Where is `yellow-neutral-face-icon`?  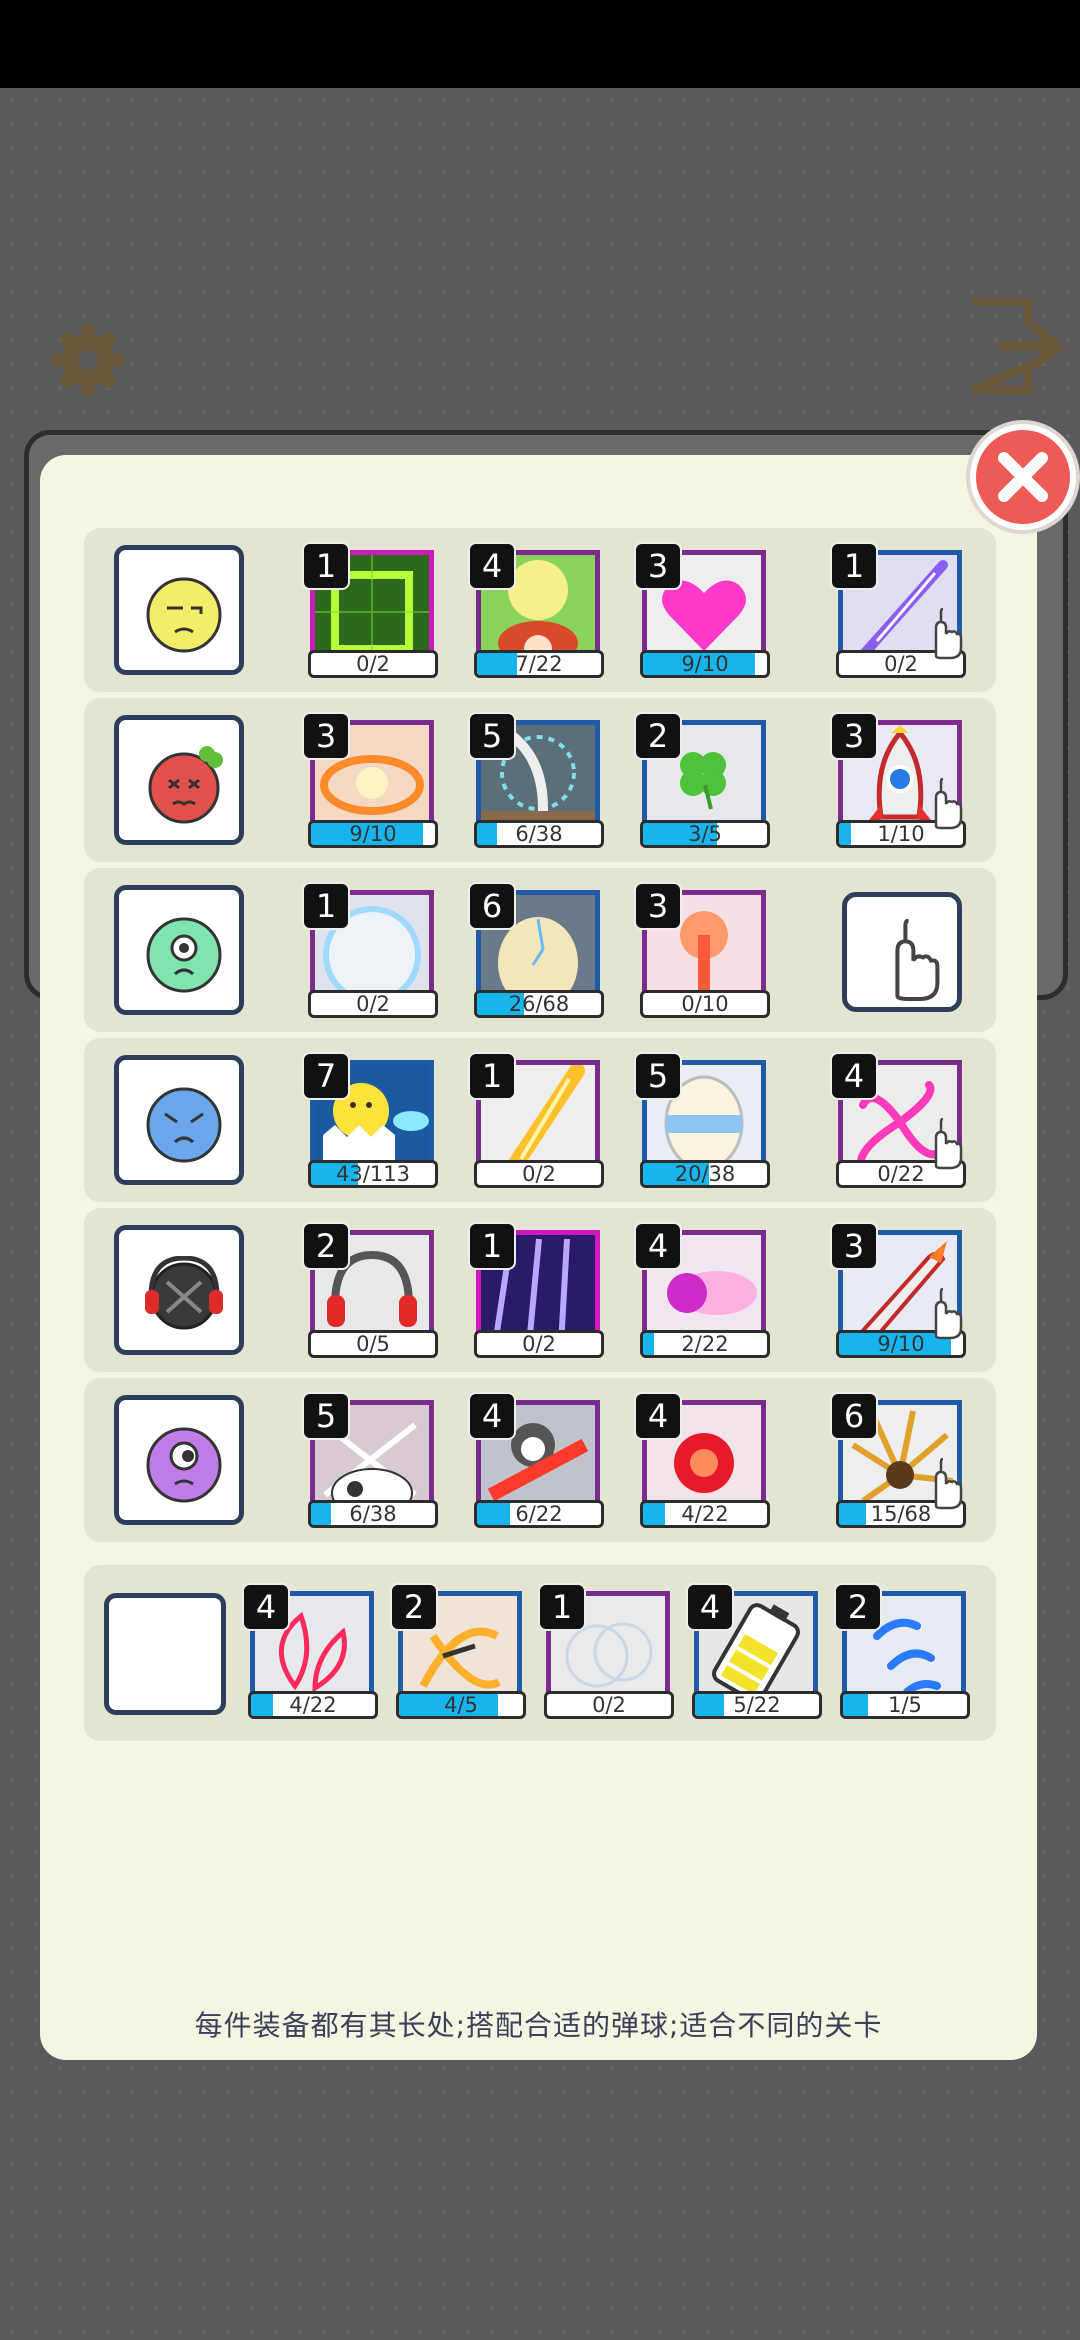
yellow-neutral-face-icon is located at coordinates (184, 615).